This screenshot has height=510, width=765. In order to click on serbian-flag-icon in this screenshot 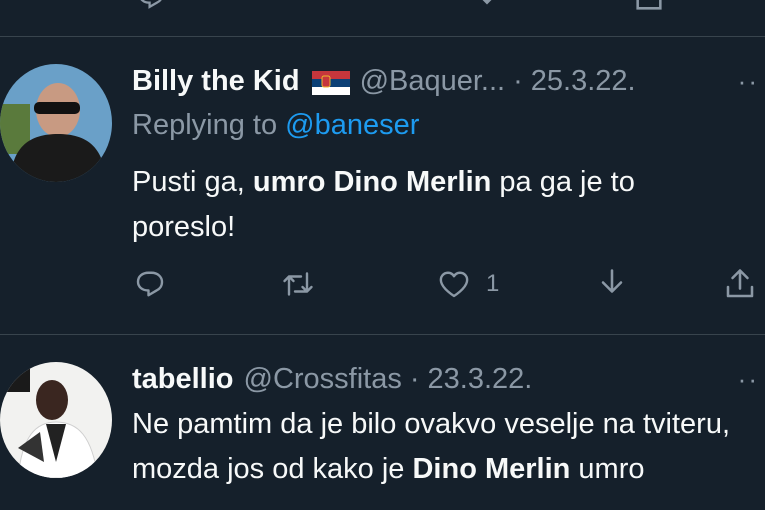, I will do `click(330, 82)`.